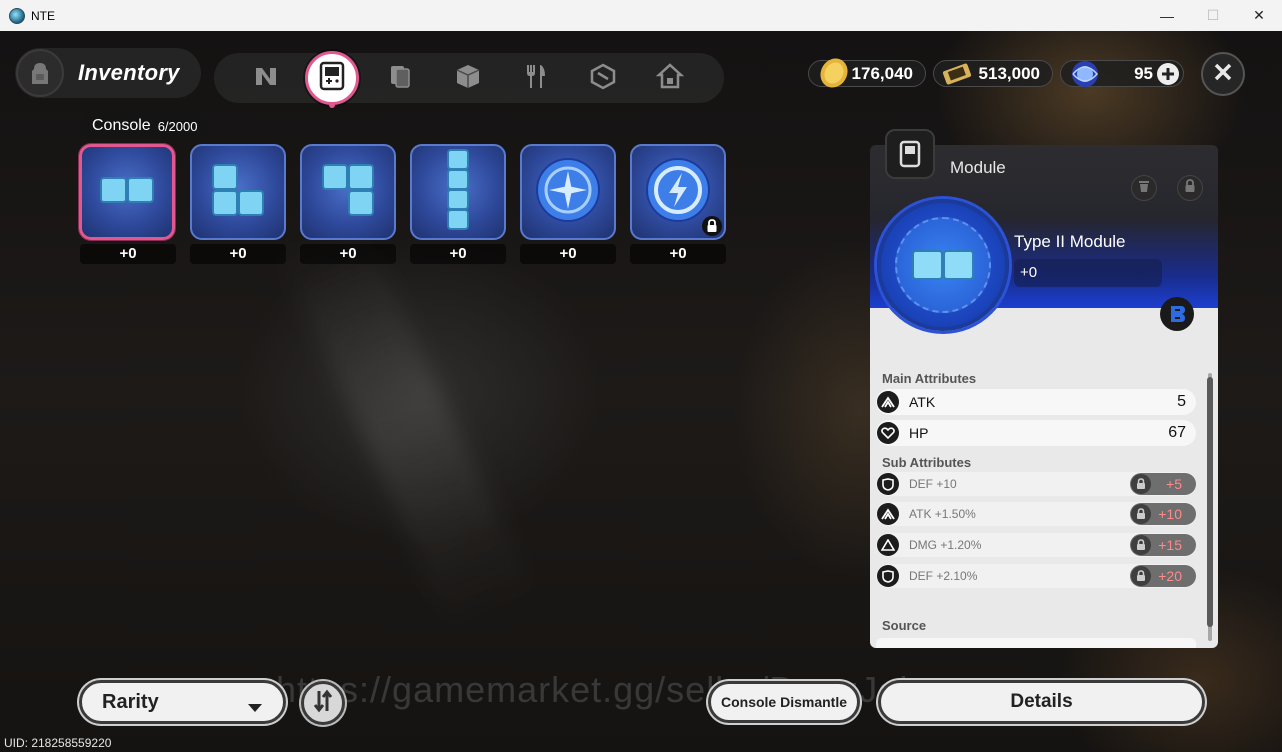  Describe the element at coordinates (882, 73) in the screenshot. I see `gold-amount: 176,040` at that location.